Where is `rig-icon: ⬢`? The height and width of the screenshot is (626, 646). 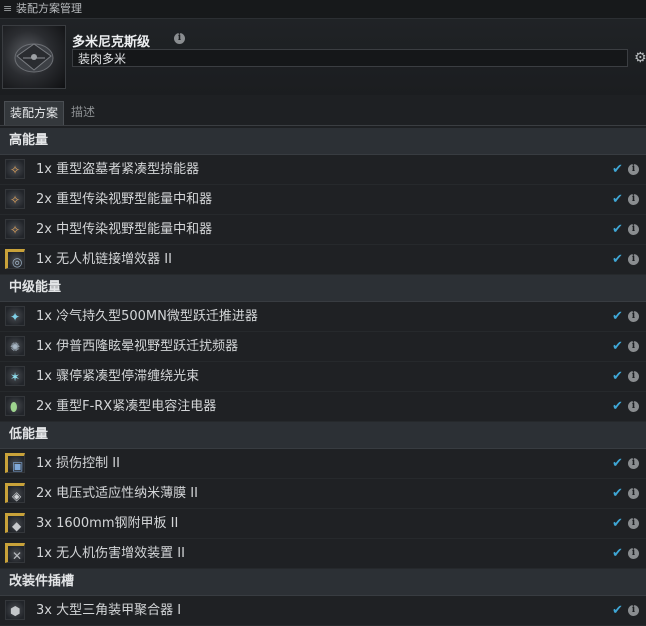 rig-icon: ⬢ is located at coordinates (15, 610).